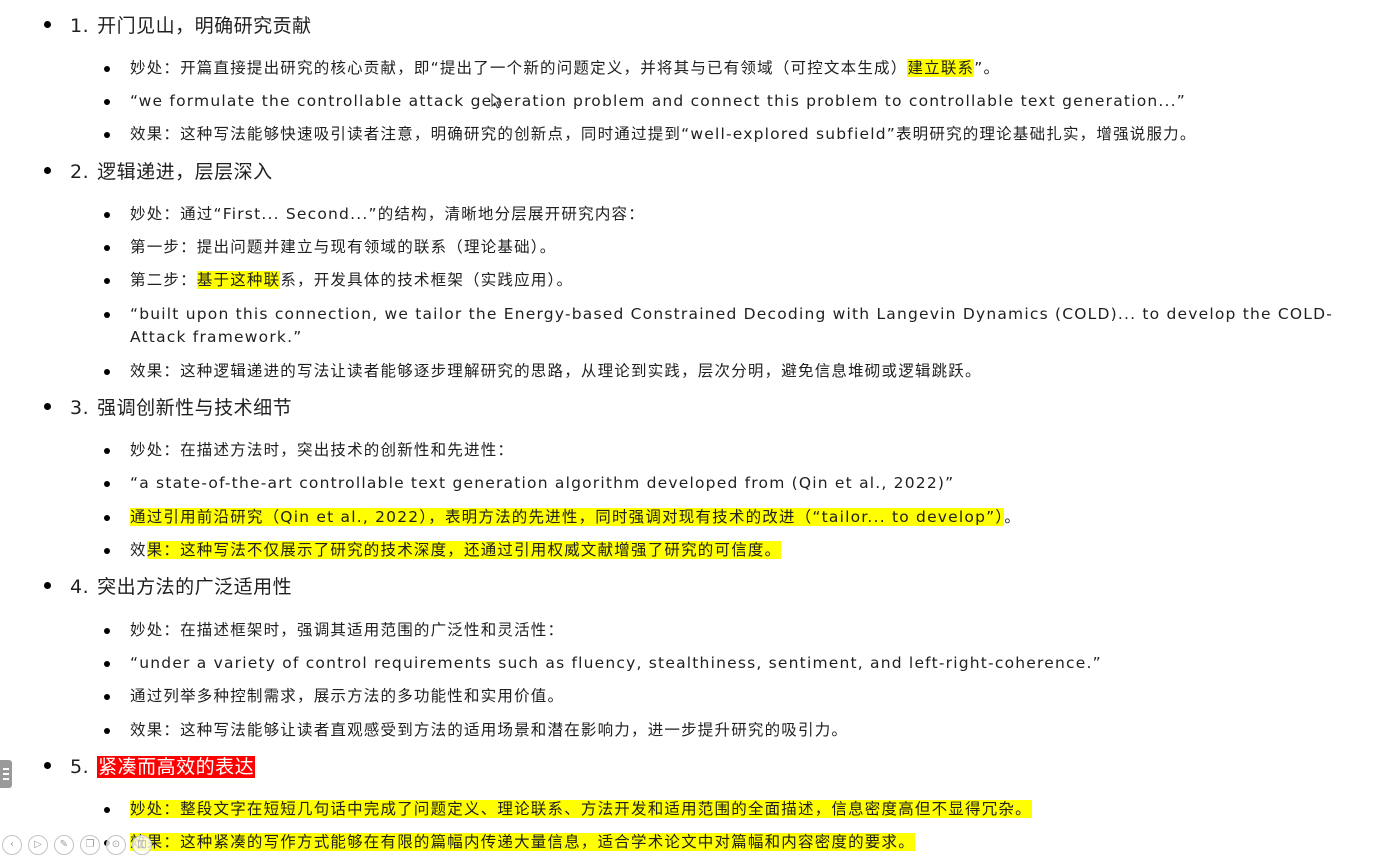  Describe the element at coordinates (497, 101) in the screenshot. I see `text-cursor-icon` at that location.